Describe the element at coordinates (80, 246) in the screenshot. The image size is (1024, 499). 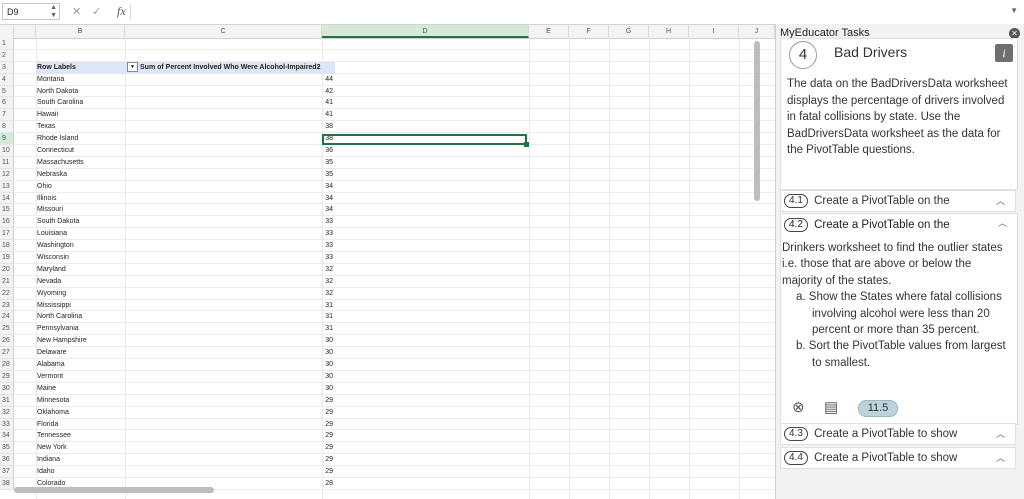
I see `row-label-cell: Washington` at that location.